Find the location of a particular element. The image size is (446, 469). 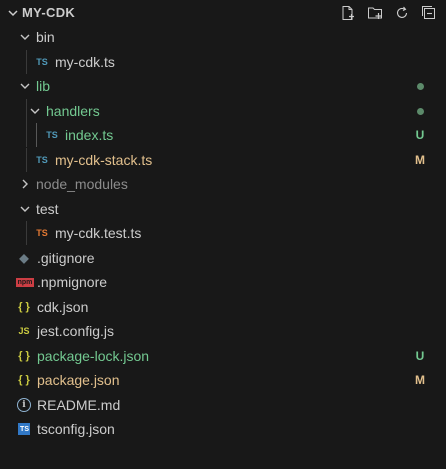

typescript-test-file-icon: TS is located at coordinates (42, 233).